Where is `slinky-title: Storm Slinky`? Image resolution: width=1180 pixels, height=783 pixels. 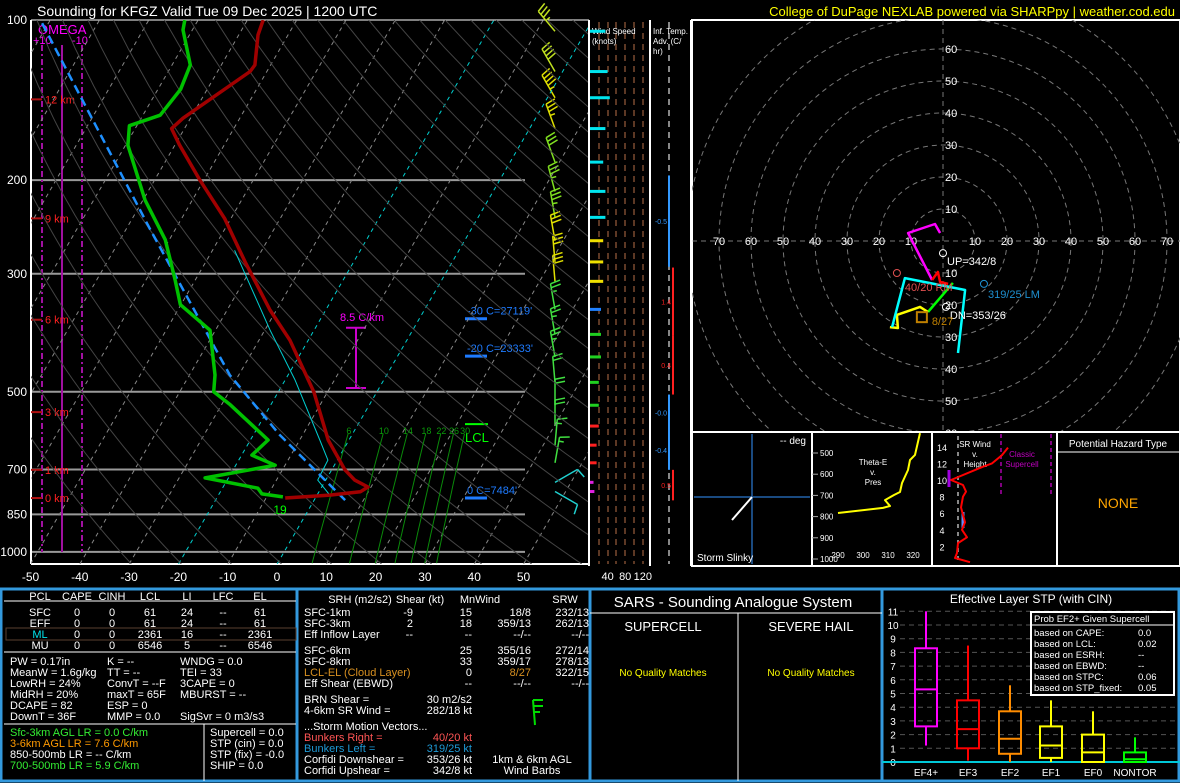 slinky-title: Storm Slinky is located at coordinates (725, 558).